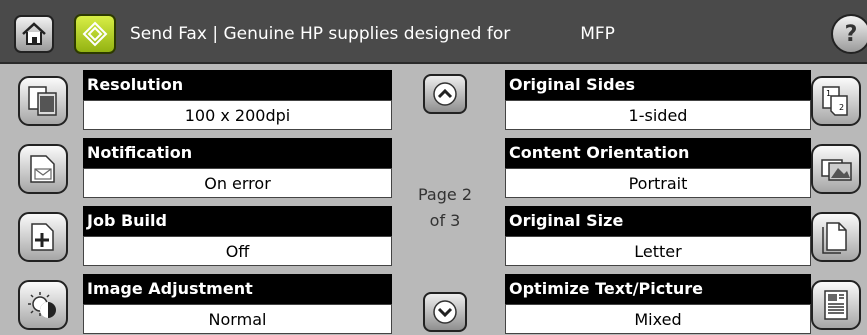 The width and height of the screenshot is (867, 335). What do you see at coordinates (445, 208) in the screenshot?
I see `page-indicator: Page 2 of 3` at bounding box center [445, 208].